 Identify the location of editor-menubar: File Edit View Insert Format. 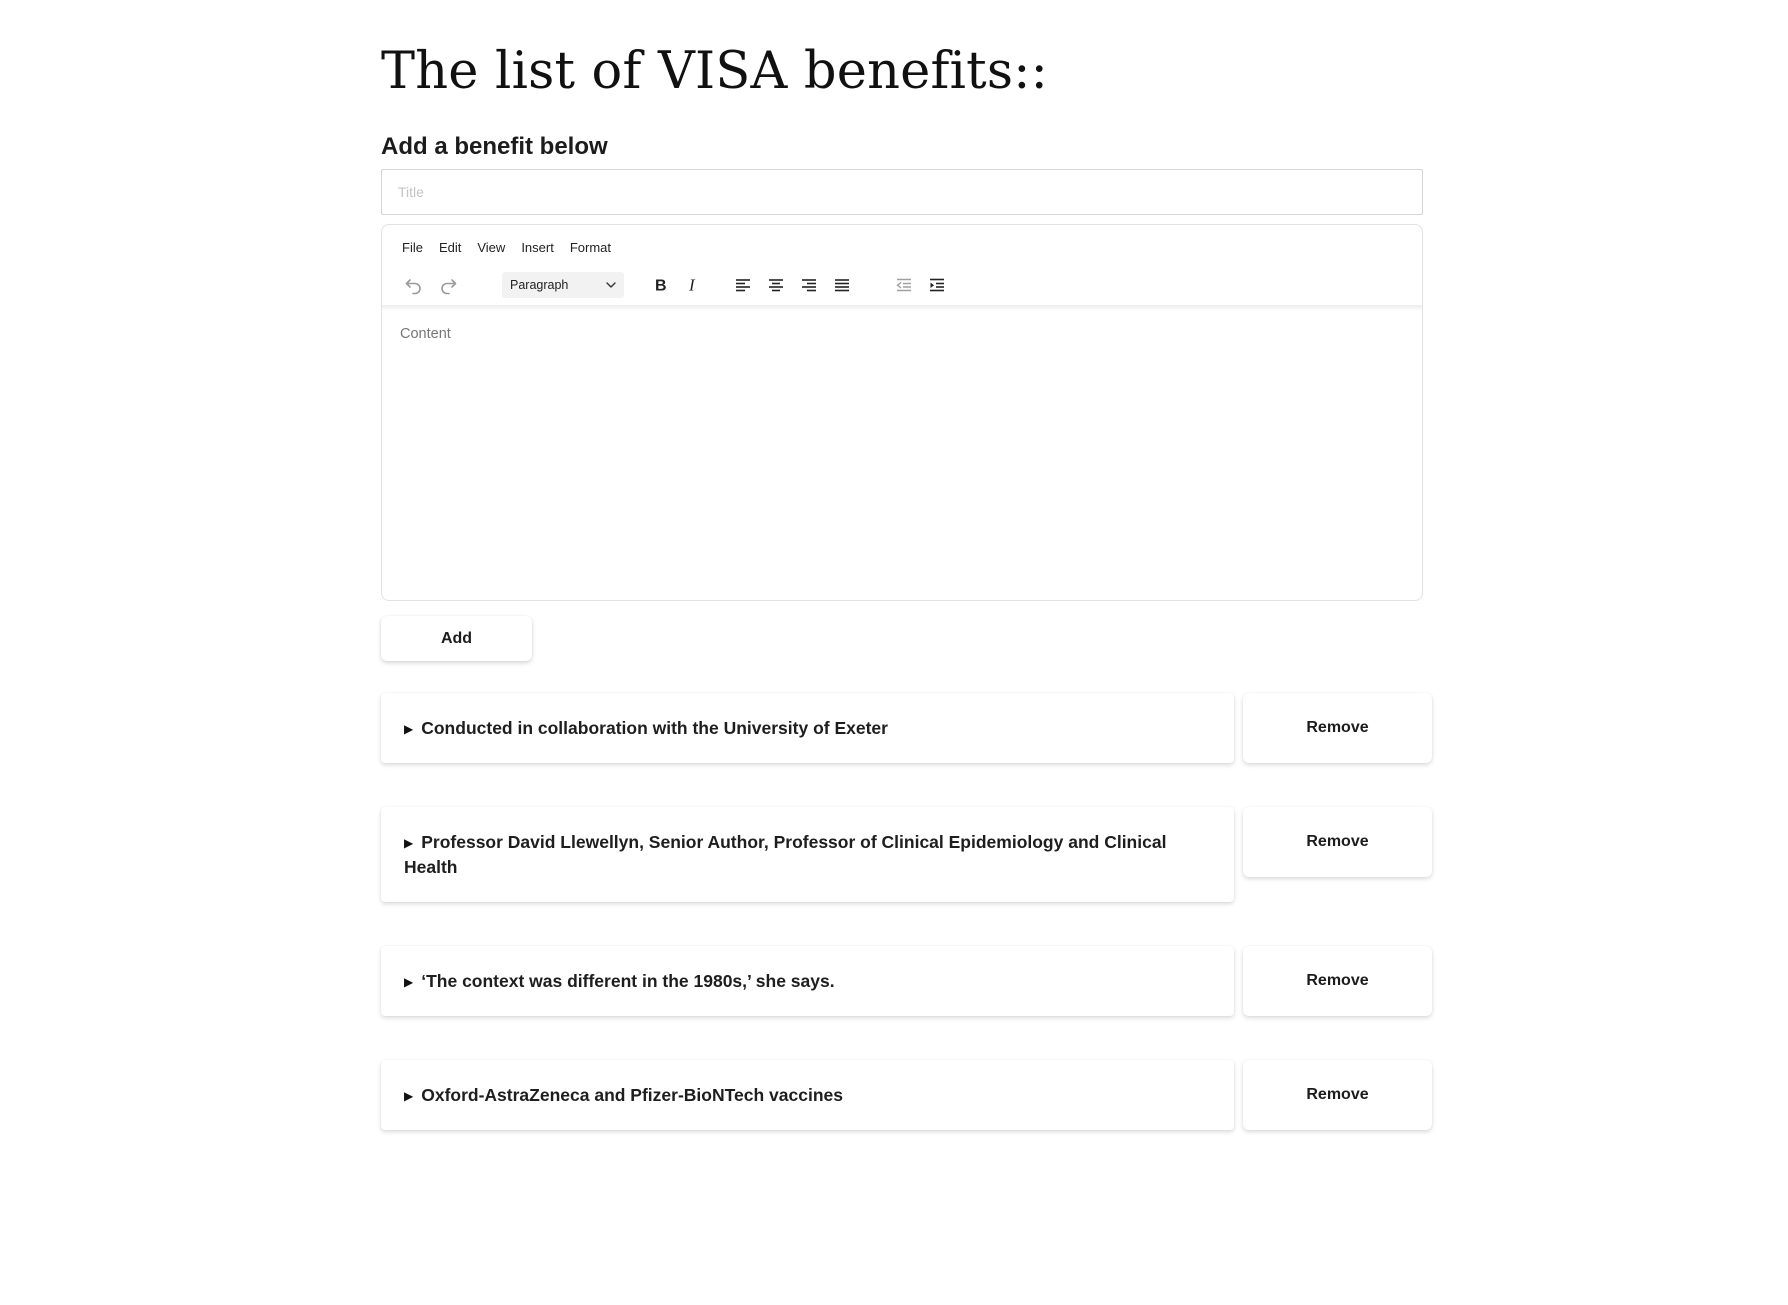
(514, 247).